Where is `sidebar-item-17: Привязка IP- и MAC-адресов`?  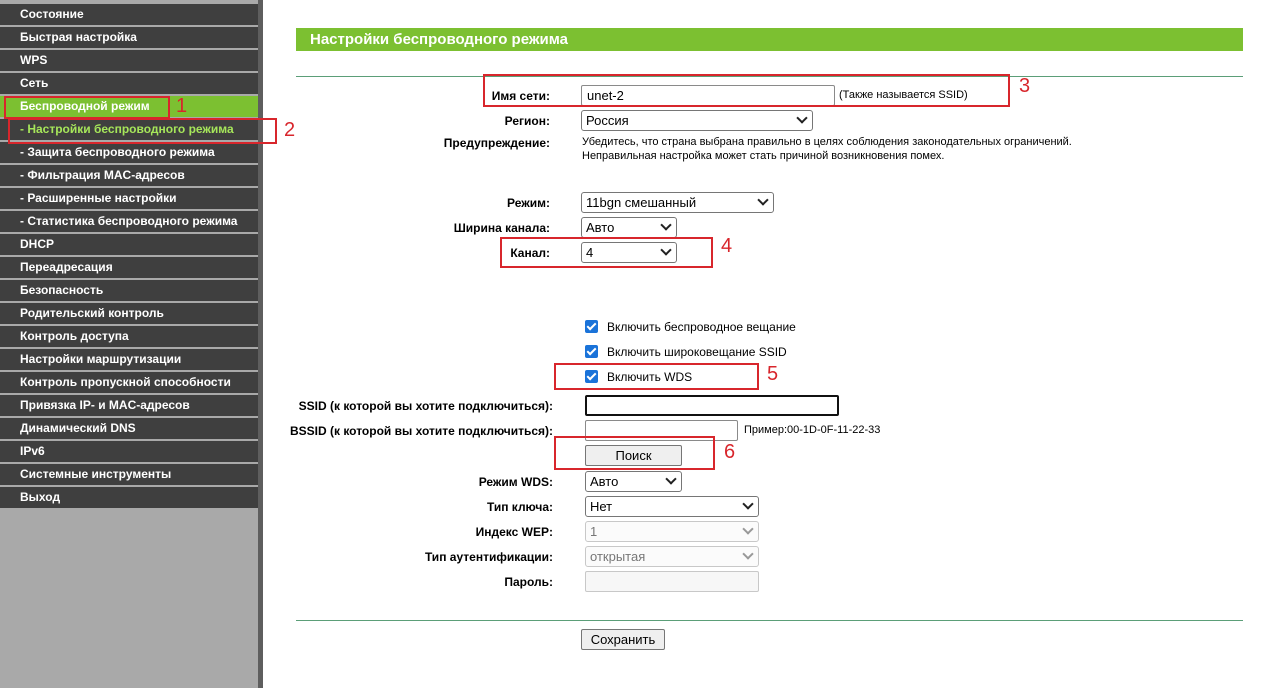 sidebar-item-17: Привязка IP- и MAC-адресов is located at coordinates (129, 405).